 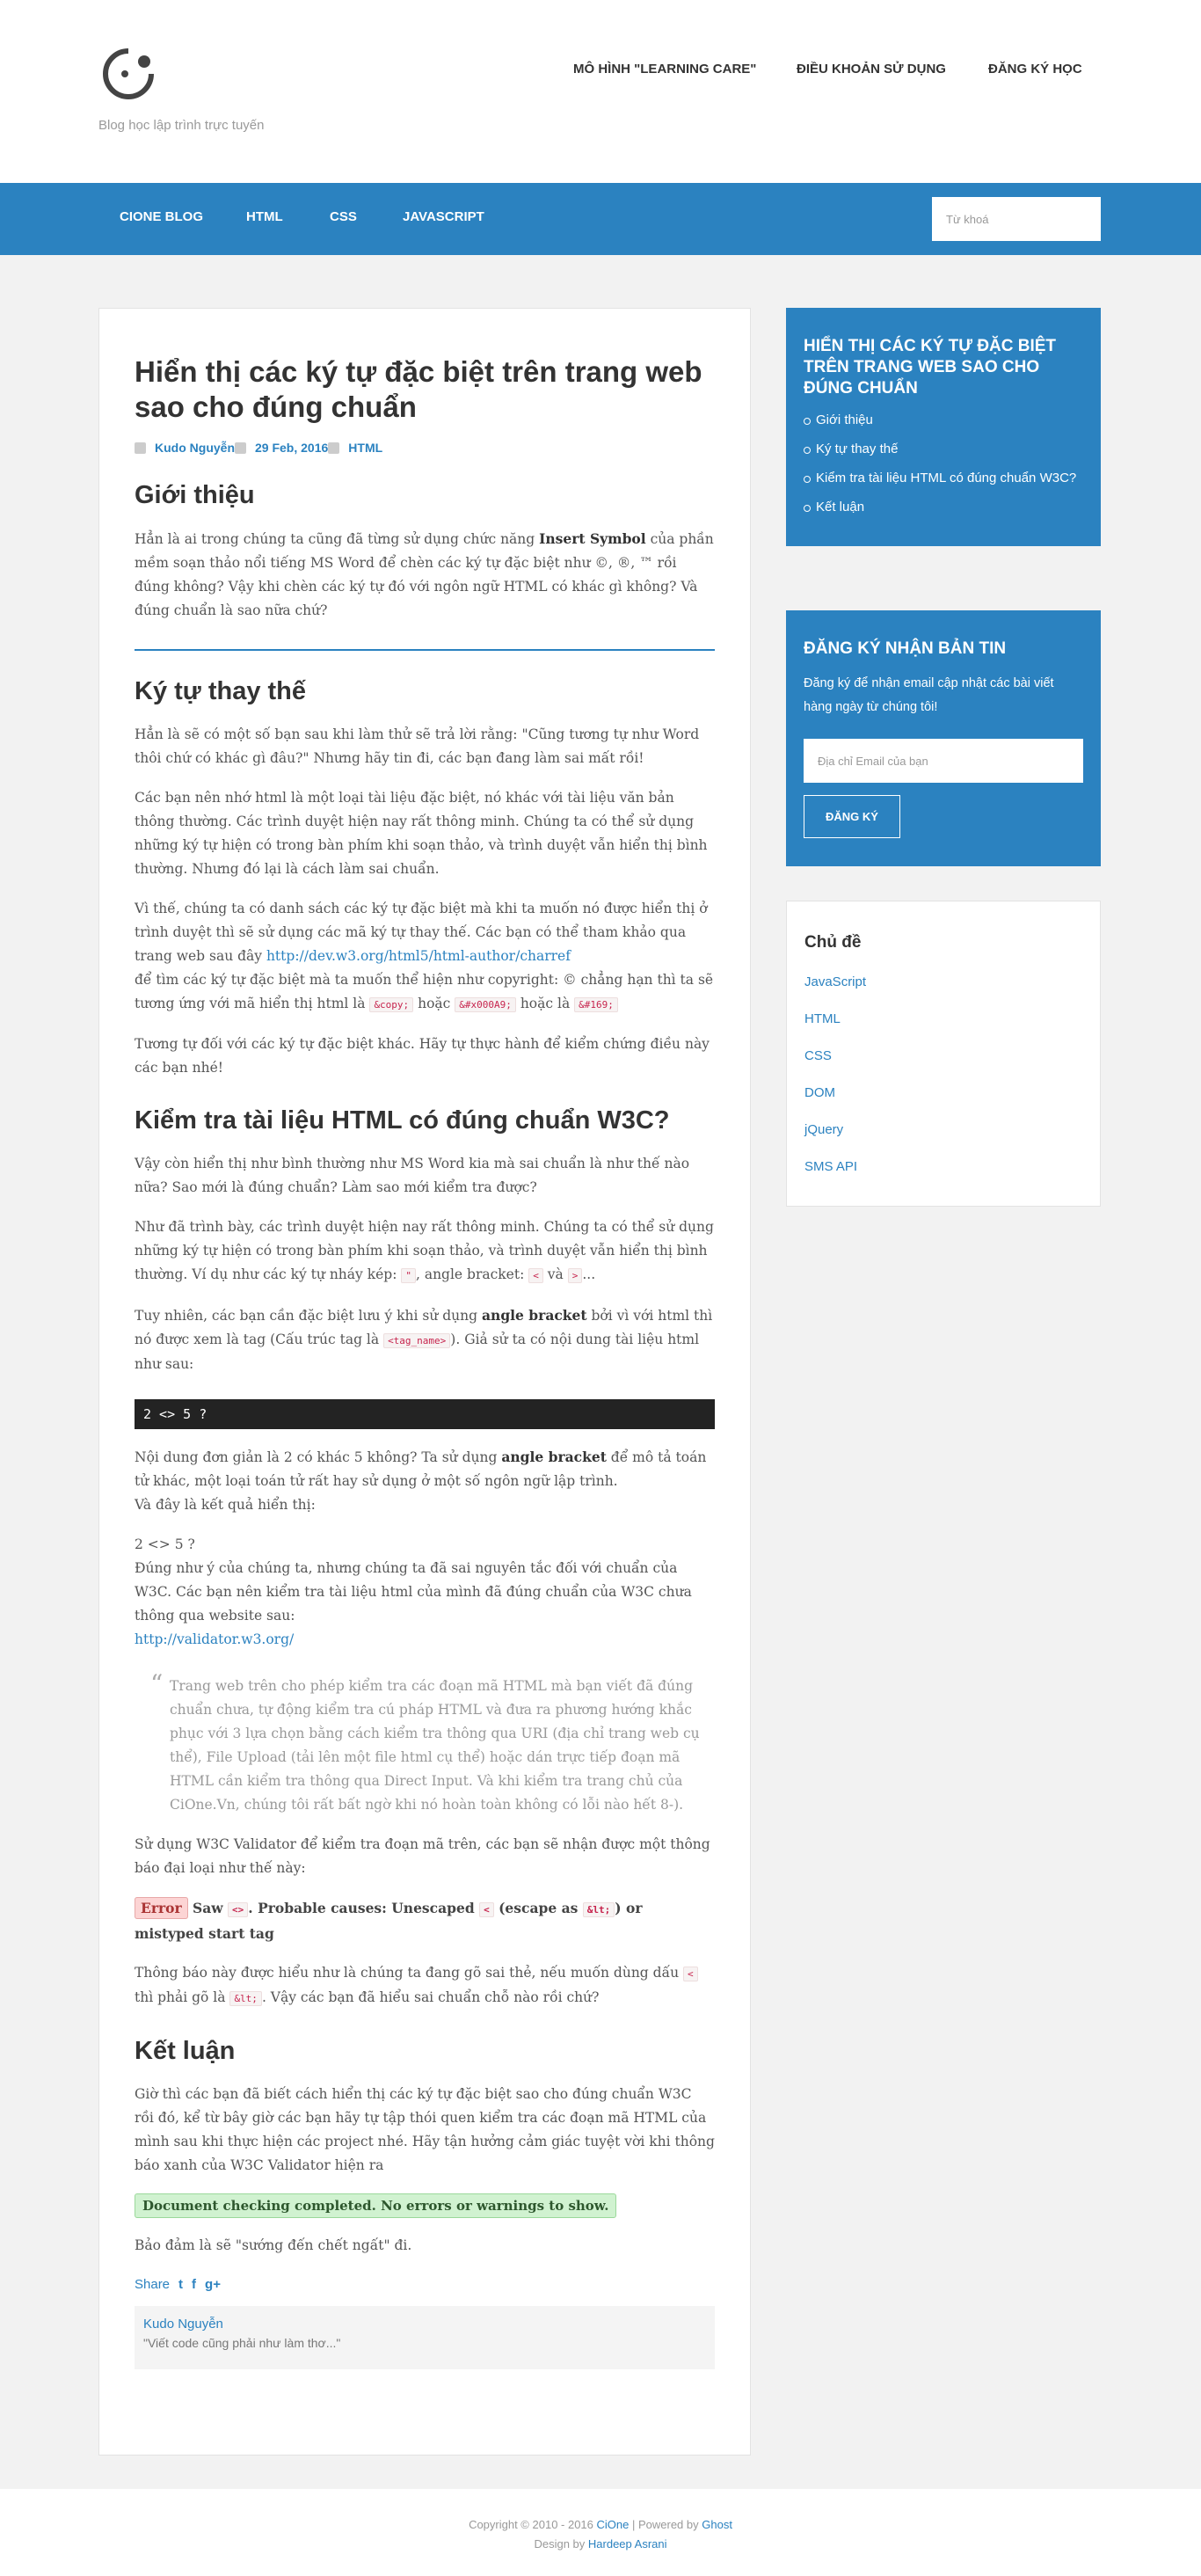 I want to click on topic-javascript: JavaScript, so click(x=943, y=981).